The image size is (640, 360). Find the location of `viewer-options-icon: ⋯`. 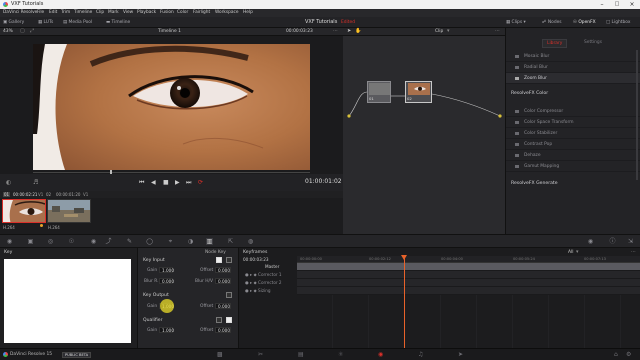

viewer-options-icon: ⋯ is located at coordinates (335, 31).